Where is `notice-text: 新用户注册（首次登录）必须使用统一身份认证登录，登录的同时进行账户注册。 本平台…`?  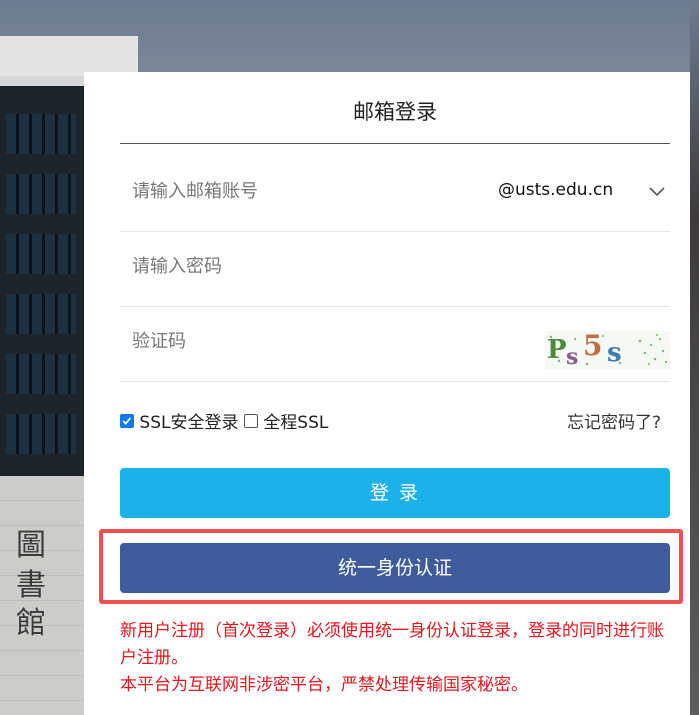
notice-text: 新用户注册（首次登录）必须使用统一身份认证登录，登录的同时进行账户注册。 本平台… is located at coordinates (400, 658).